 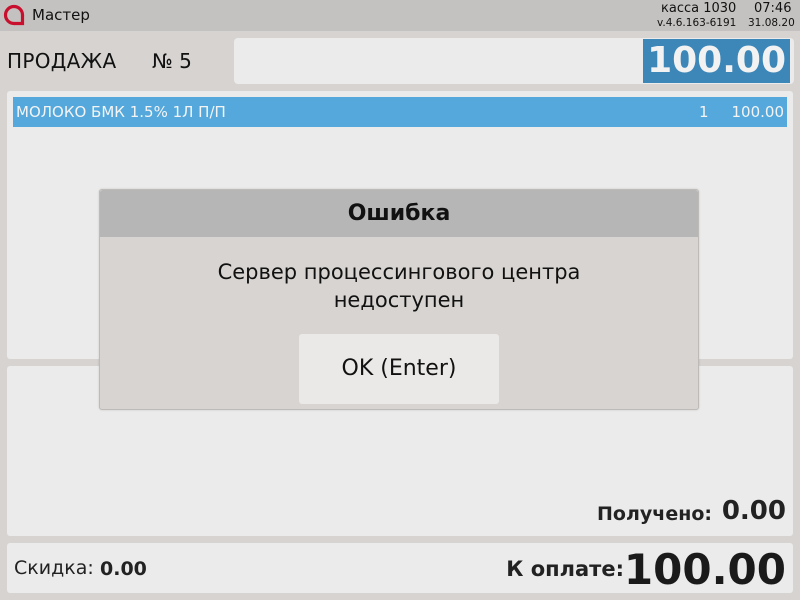 What do you see at coordinates (172, 61) in the screenshot?
I see `sale-number: № 5` at bounding box center [172, 61].